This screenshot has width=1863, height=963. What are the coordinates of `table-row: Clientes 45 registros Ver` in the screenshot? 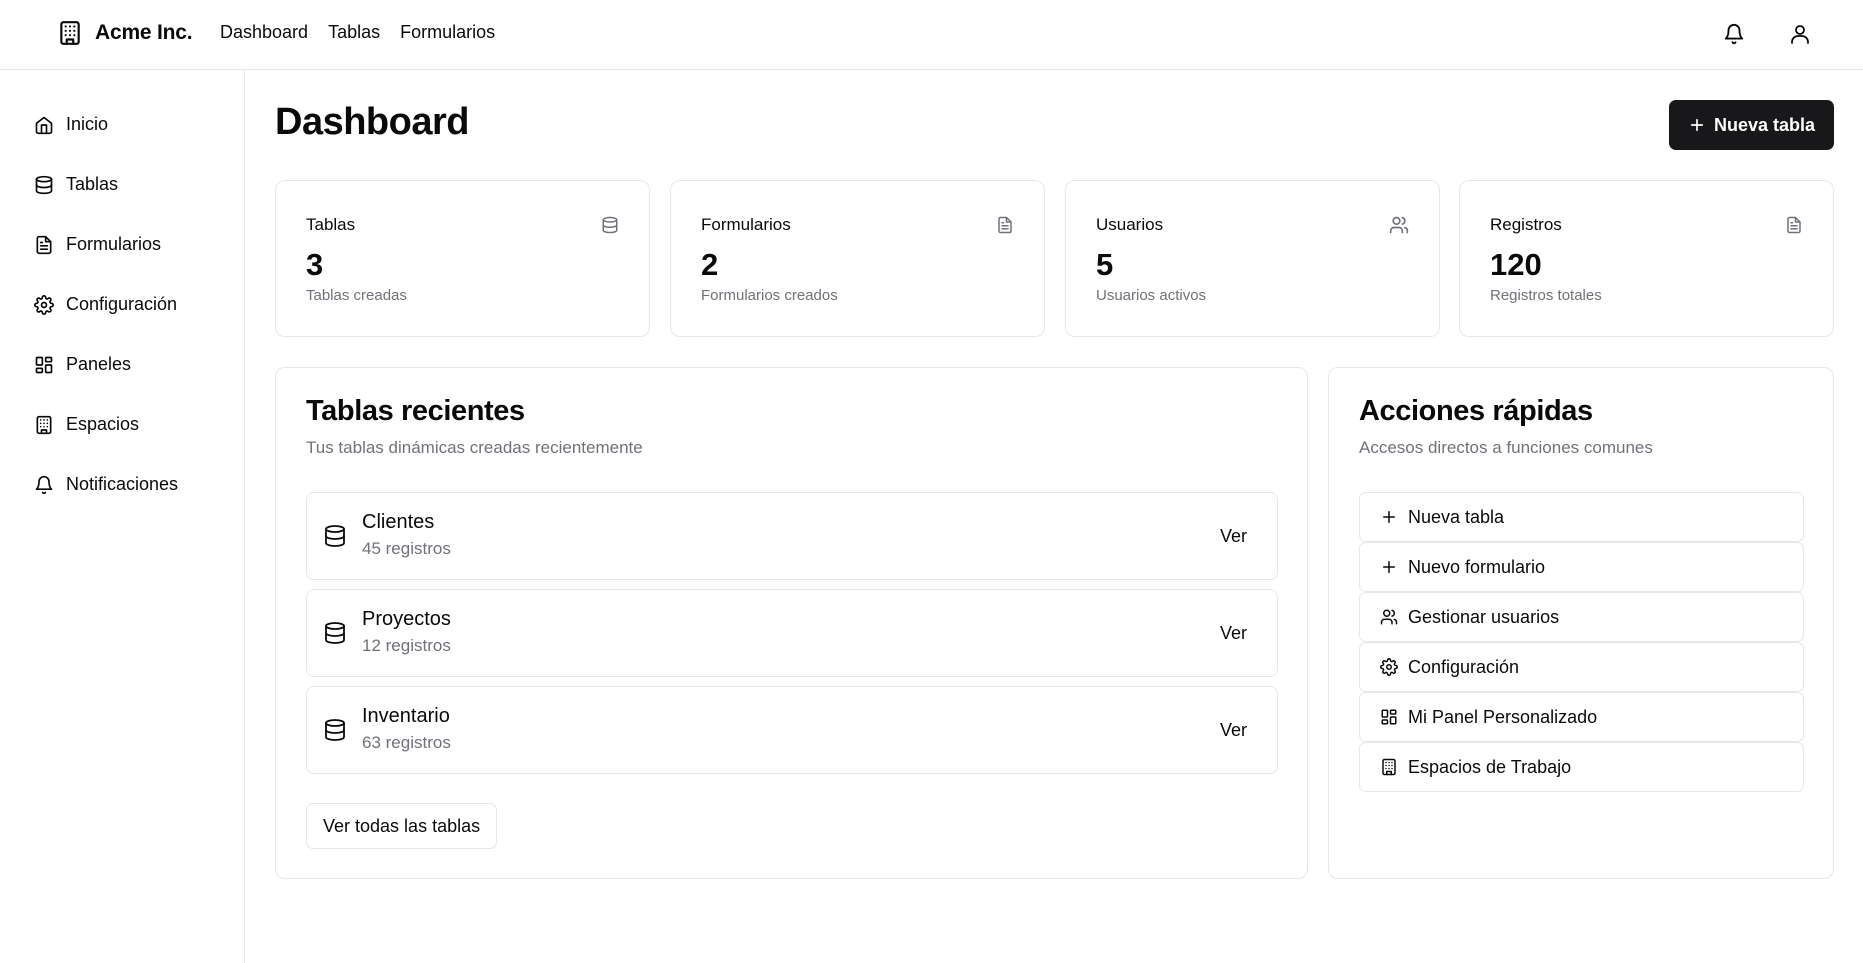 It's located at (792, 536).